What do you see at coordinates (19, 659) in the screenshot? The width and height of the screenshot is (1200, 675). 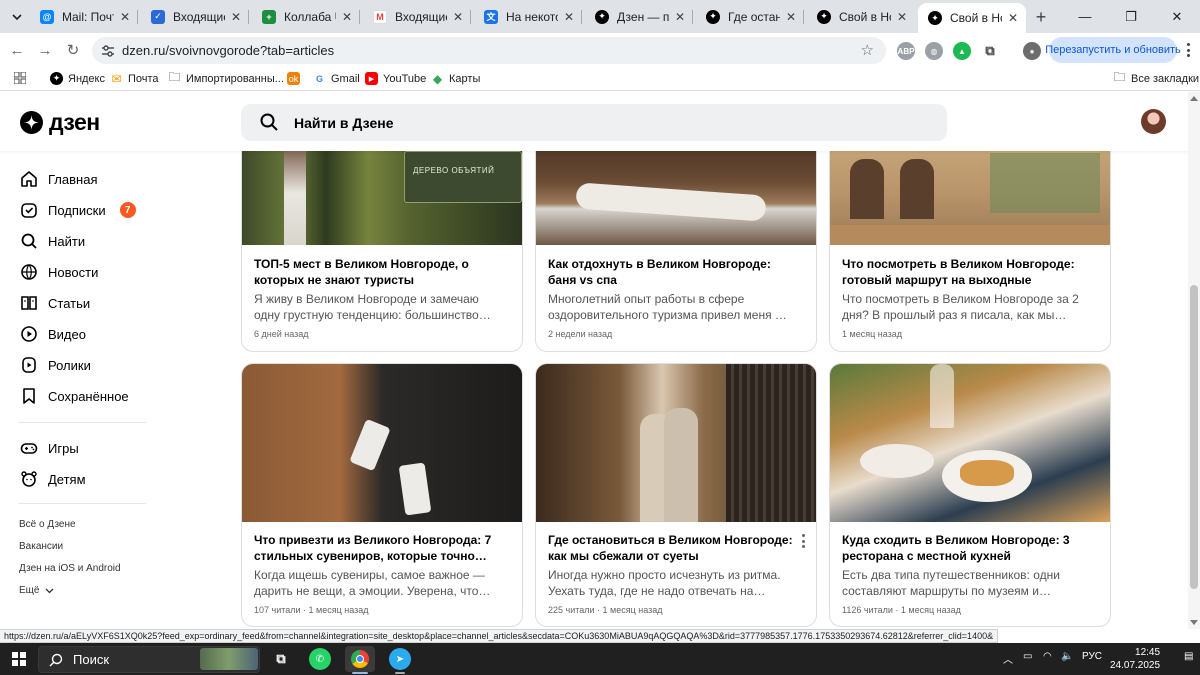 I see `windows-start-icon` at bounding box center [19, 659].